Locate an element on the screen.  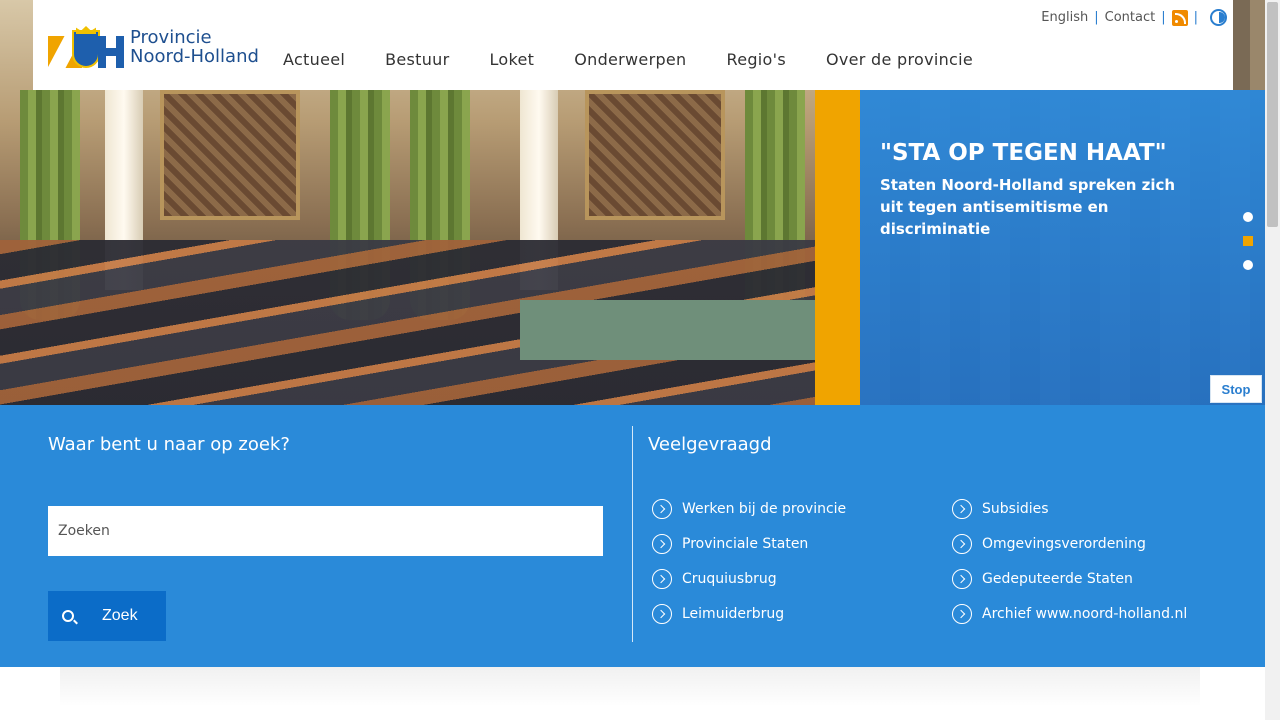
faq-link-cruquiusbrug: Cruquiusbrug is located at coordinates (714, 579).